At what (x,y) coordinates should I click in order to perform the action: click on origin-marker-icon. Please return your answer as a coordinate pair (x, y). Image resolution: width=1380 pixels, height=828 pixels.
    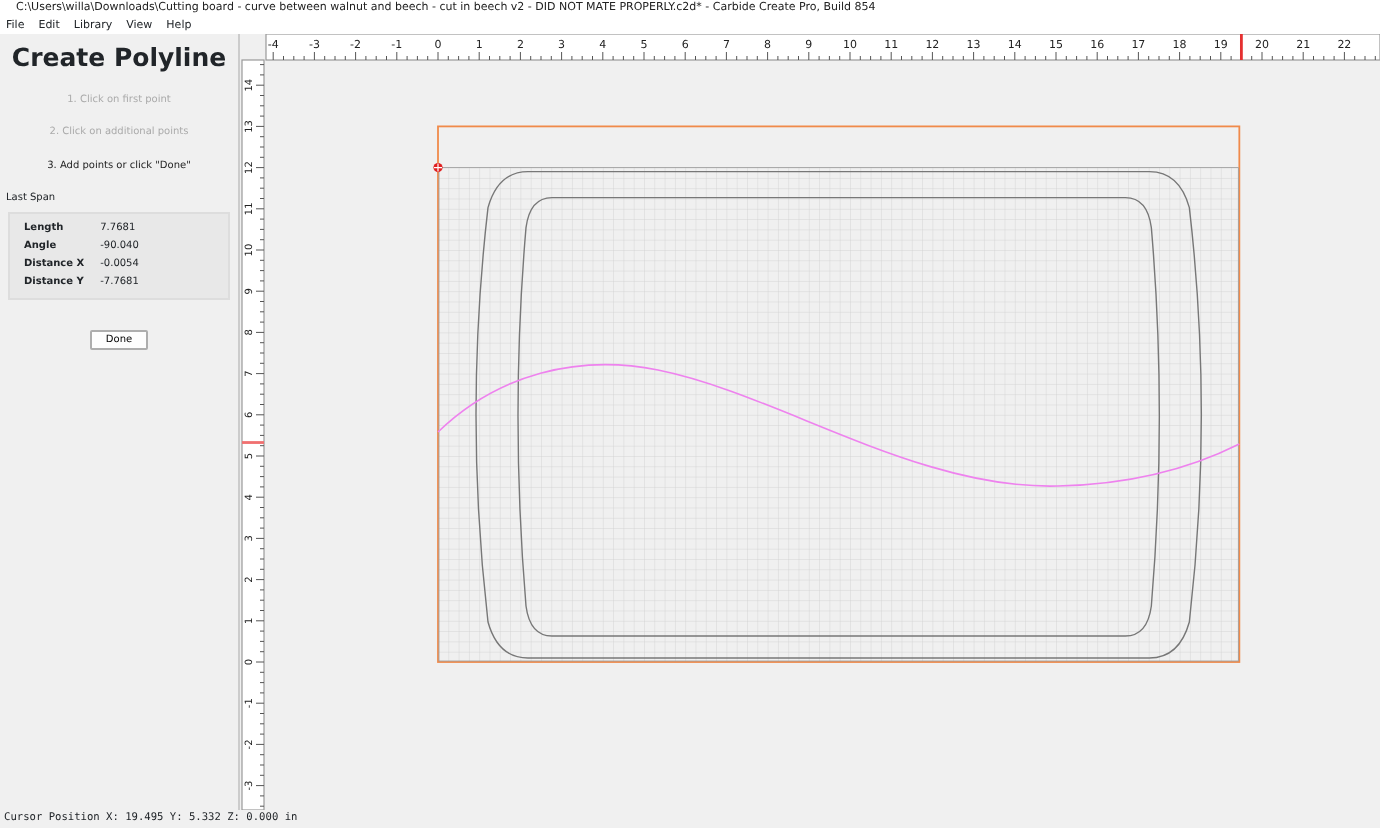
    Looking at the image, I should click on (438, 168).